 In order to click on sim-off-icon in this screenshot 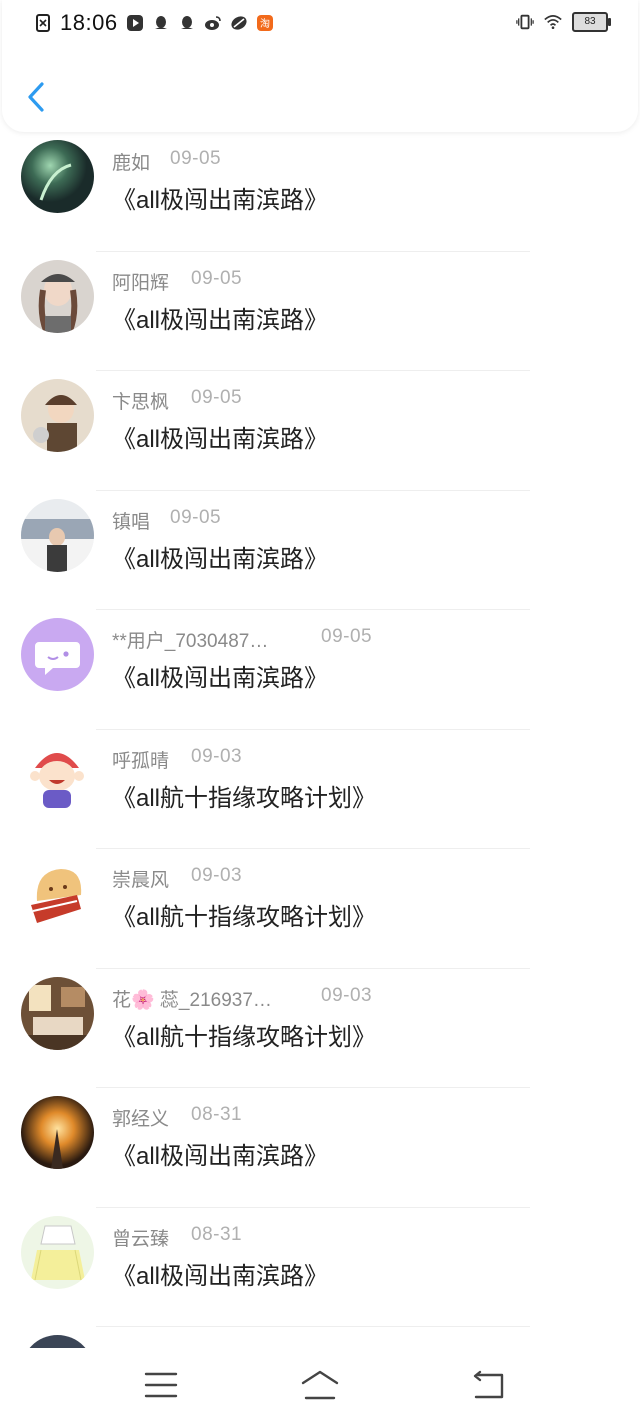, I will do `click(43, 23)`.